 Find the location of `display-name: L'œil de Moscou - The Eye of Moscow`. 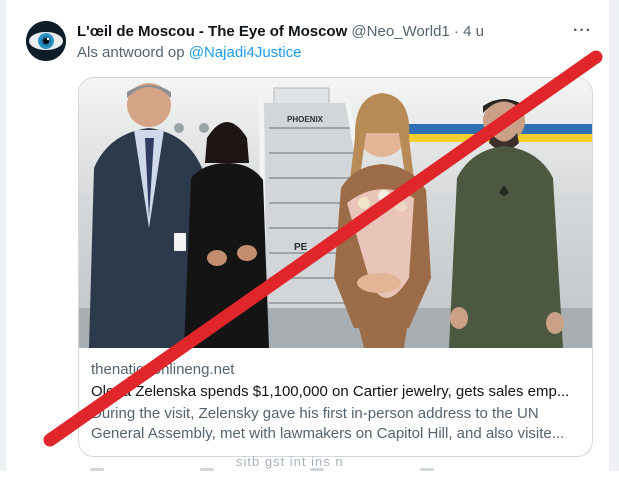

display-name: L'œil de Moscou - The Eye of Moscow is located at coordinates (212, 31).